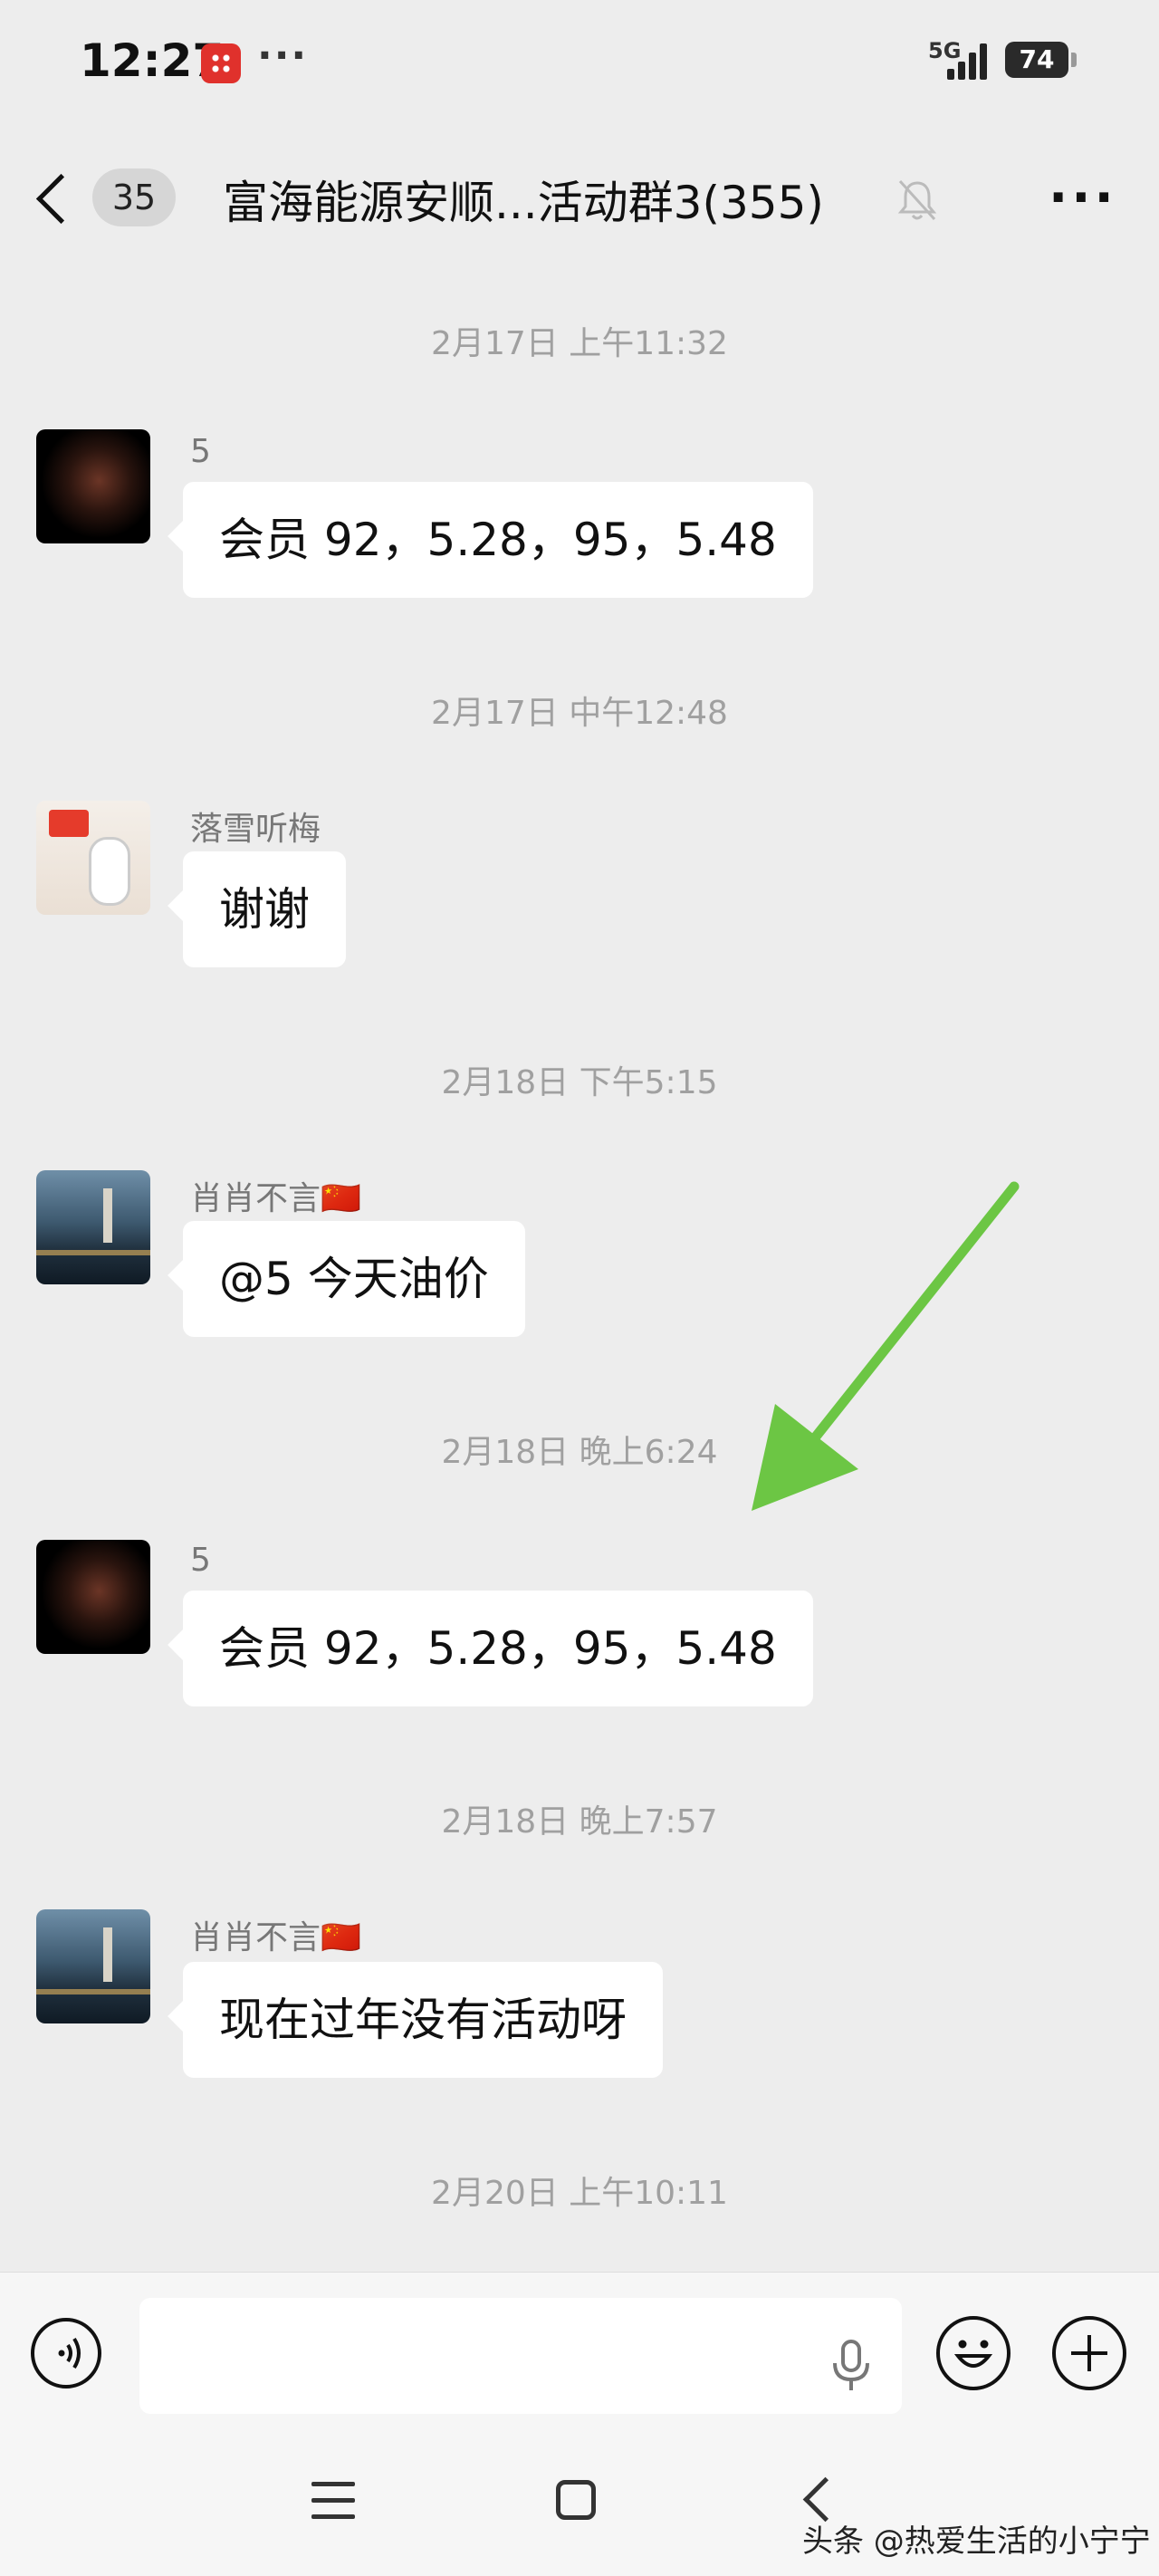 The image size is (1159, 2576). Describe the element at coordinates (579, 713) in the screenshot. I see `message-timestamp: 2月17日 中午12:48` at that location.